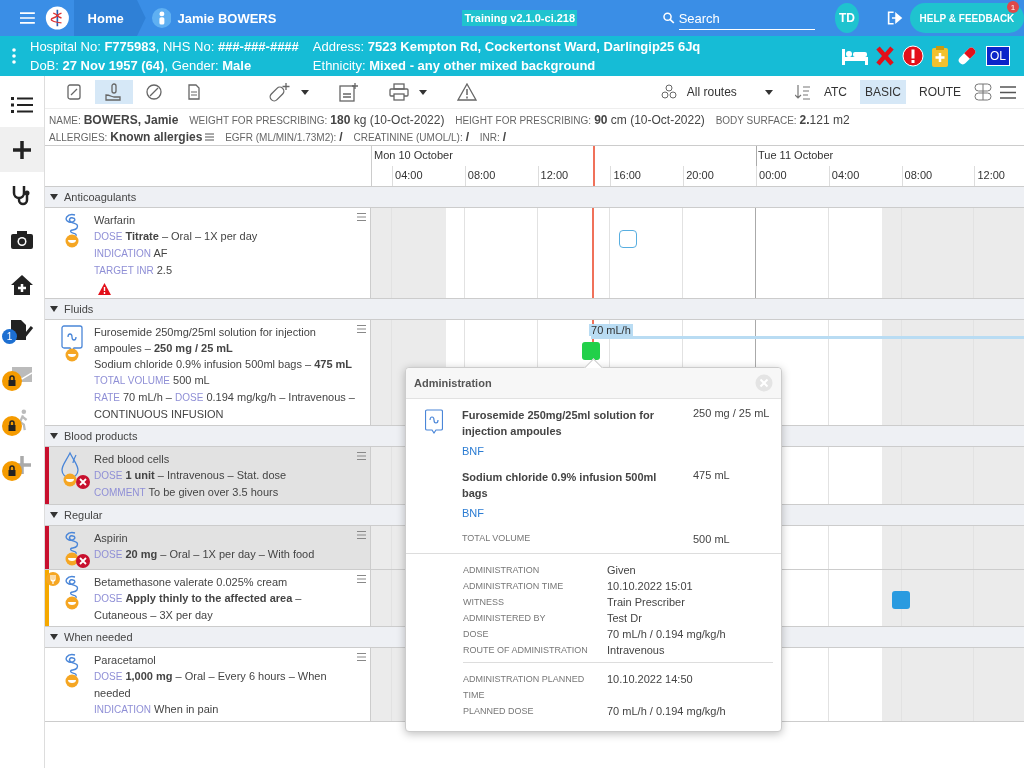 This screenshot has height=768, width=1024. What do you see at coordinates (131, 120) in the screenshot?
I see `info-value: BOWERS, Jamie` at bounding box center [131, 120].